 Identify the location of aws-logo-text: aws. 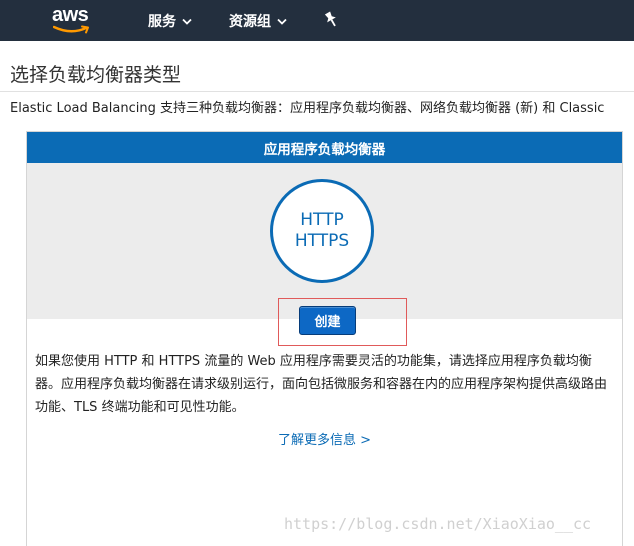
(70, 15).